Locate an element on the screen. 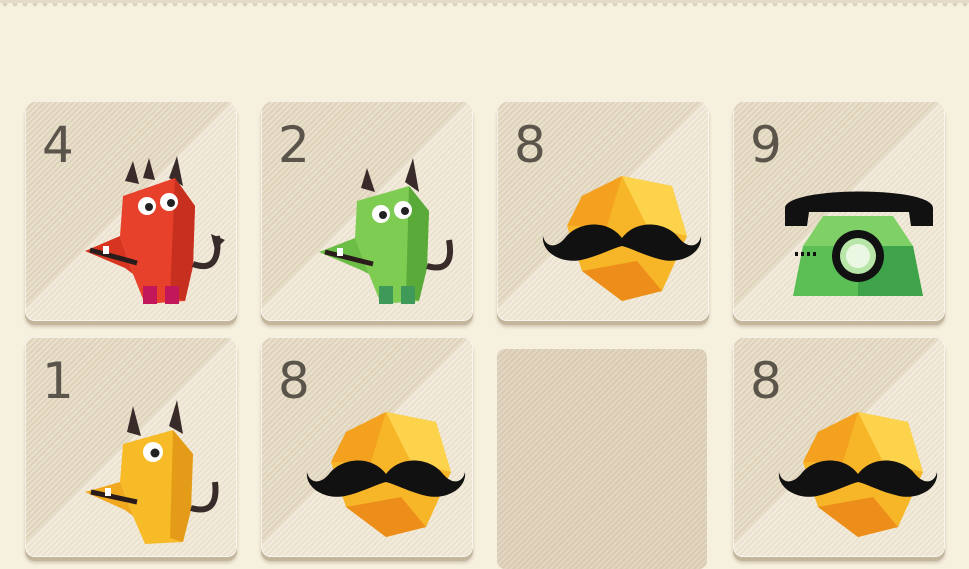 The width and height of the screenshot is (969, 569). tile: 2 is located at coordinates (367, 211).